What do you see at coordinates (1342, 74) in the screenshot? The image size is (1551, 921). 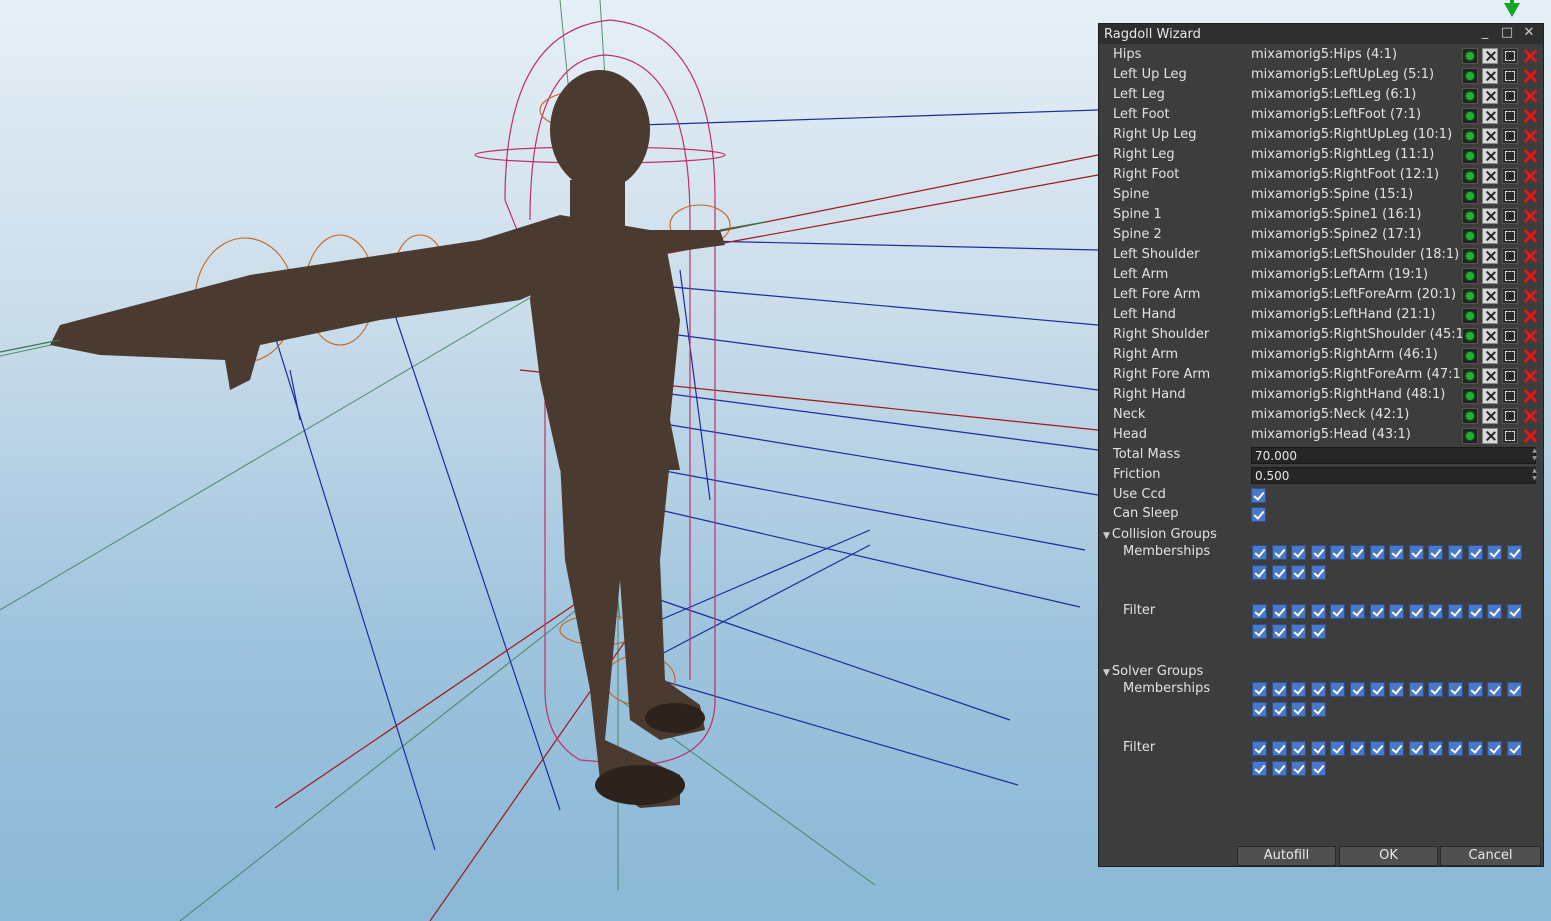 I see `bone-node-value: mixamorig5:LeftUpLeg (5:1)` at bounding box center [1342, 74].